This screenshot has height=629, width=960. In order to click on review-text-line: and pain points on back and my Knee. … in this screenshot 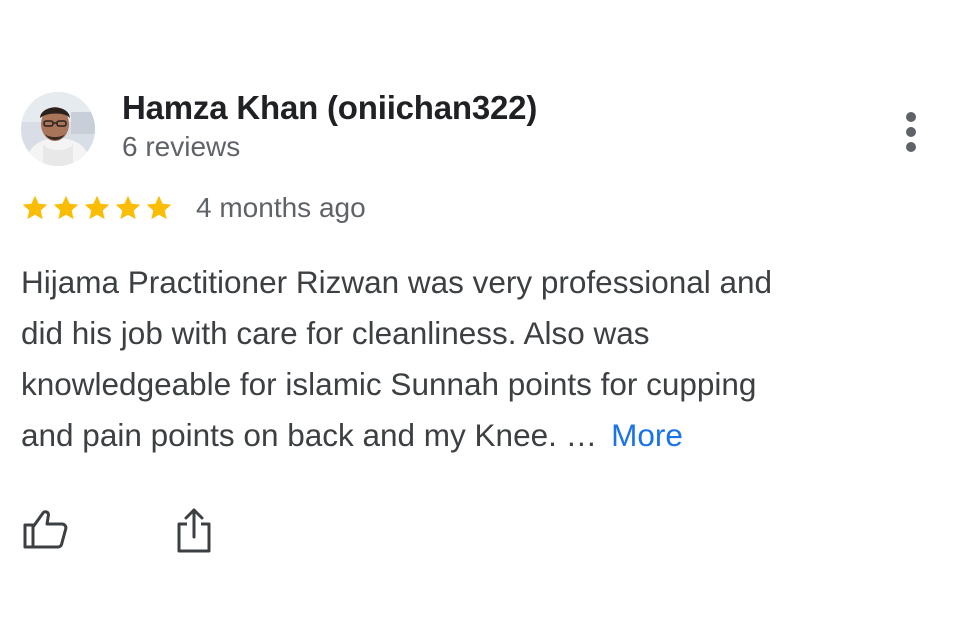, I will do `click(309, 435)`.